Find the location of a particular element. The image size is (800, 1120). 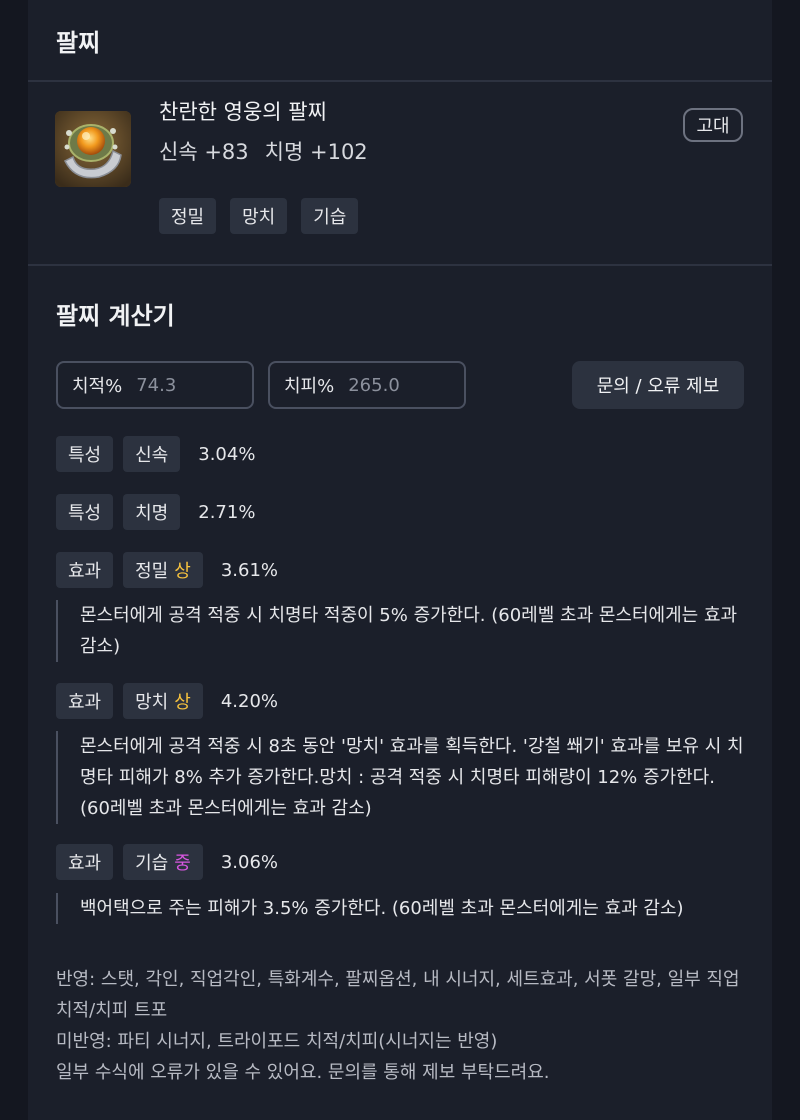

row-name: 신속 is located at coordinates (152, 454).